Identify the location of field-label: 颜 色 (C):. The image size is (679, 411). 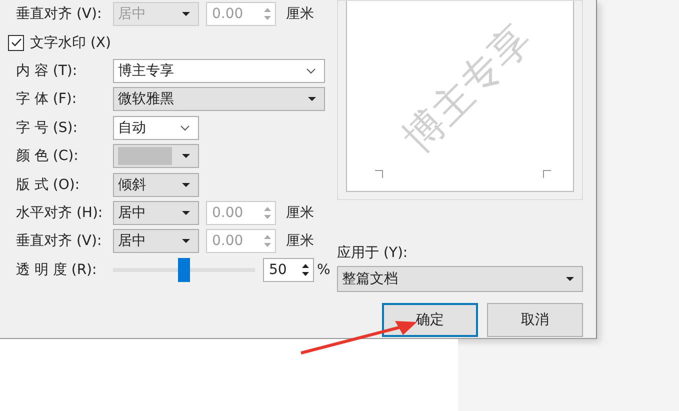
(48, 156).